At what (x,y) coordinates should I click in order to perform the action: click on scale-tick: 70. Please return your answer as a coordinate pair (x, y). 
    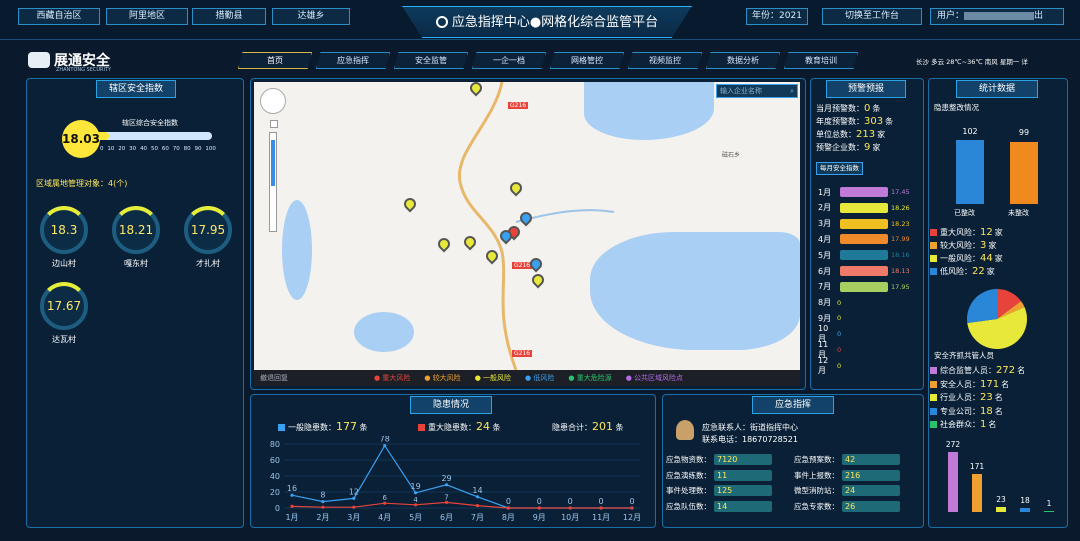
    Looking at the image, I should click on (176, 149).